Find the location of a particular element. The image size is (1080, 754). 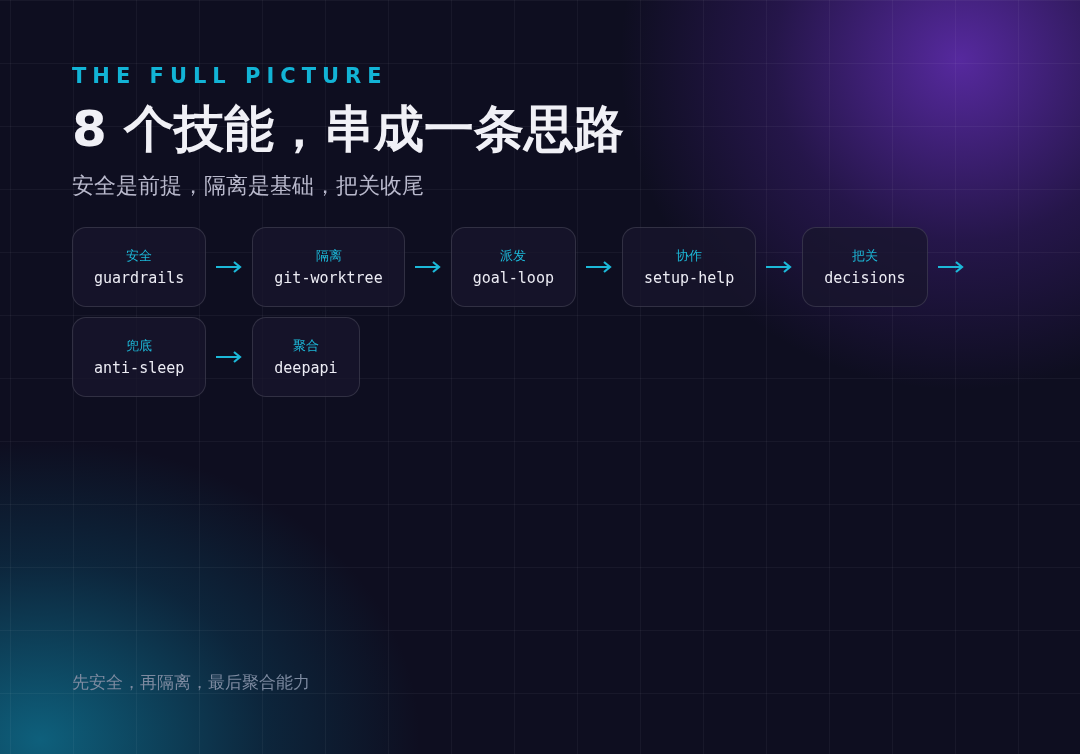

skill-name: goal-loop is located at coordinates (513, 277).